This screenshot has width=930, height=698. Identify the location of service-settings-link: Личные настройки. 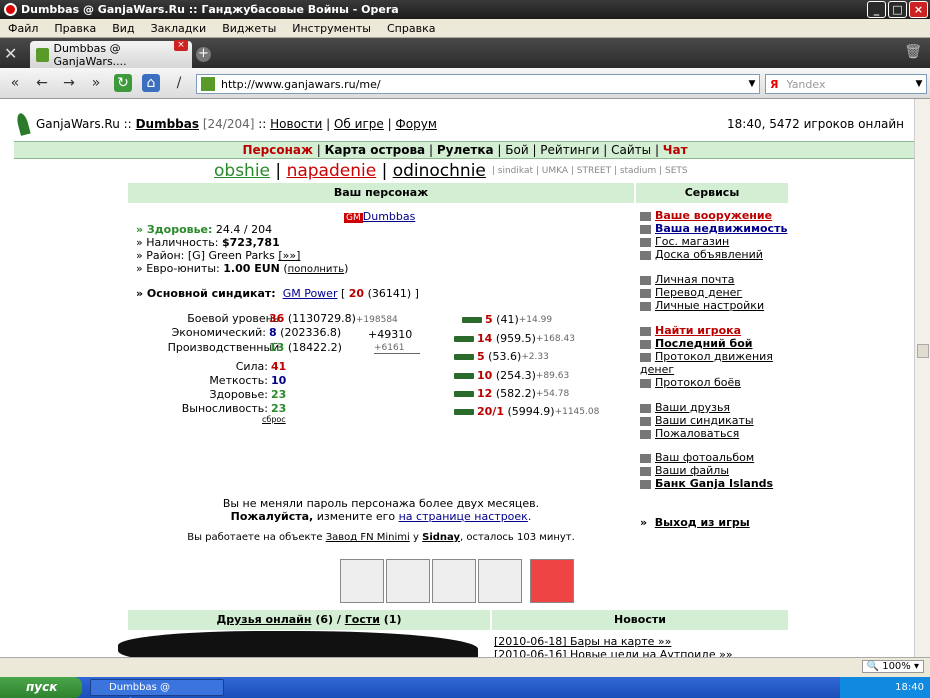
(709, 305).